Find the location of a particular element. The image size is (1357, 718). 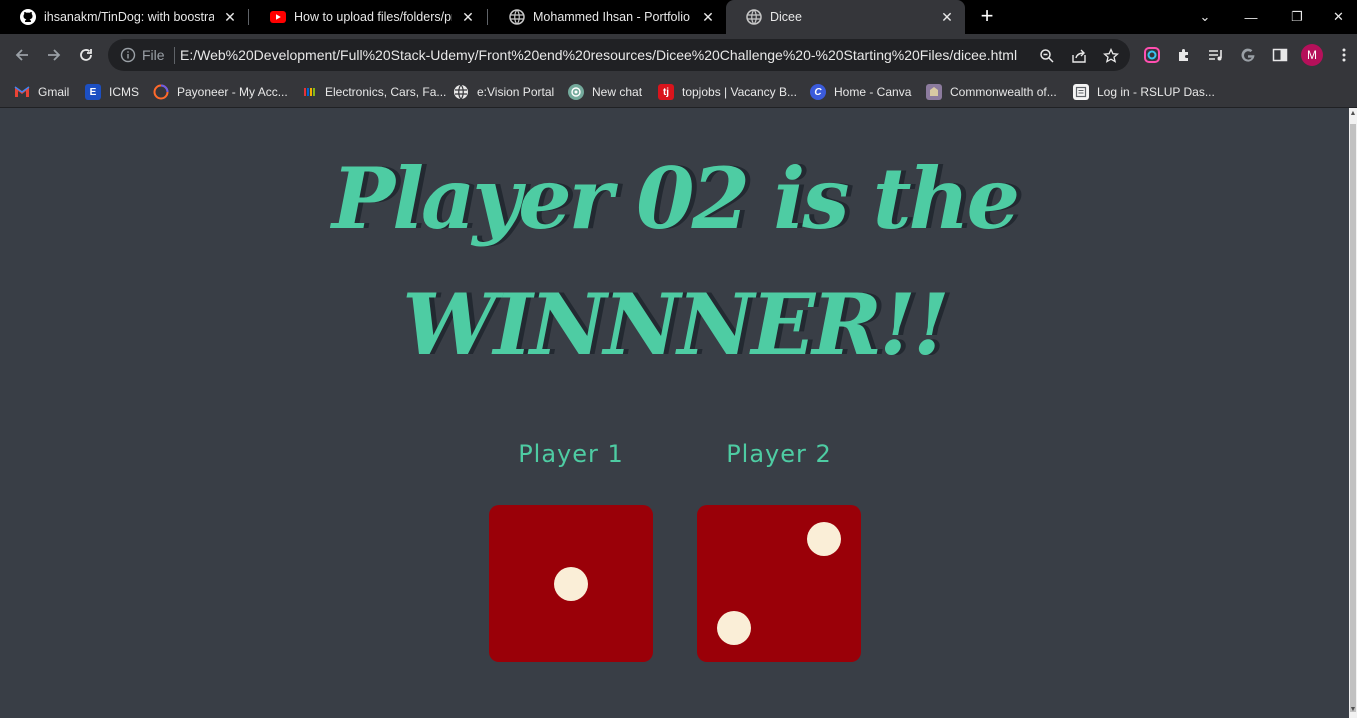

github-icon is located at coordinates (28, 17).